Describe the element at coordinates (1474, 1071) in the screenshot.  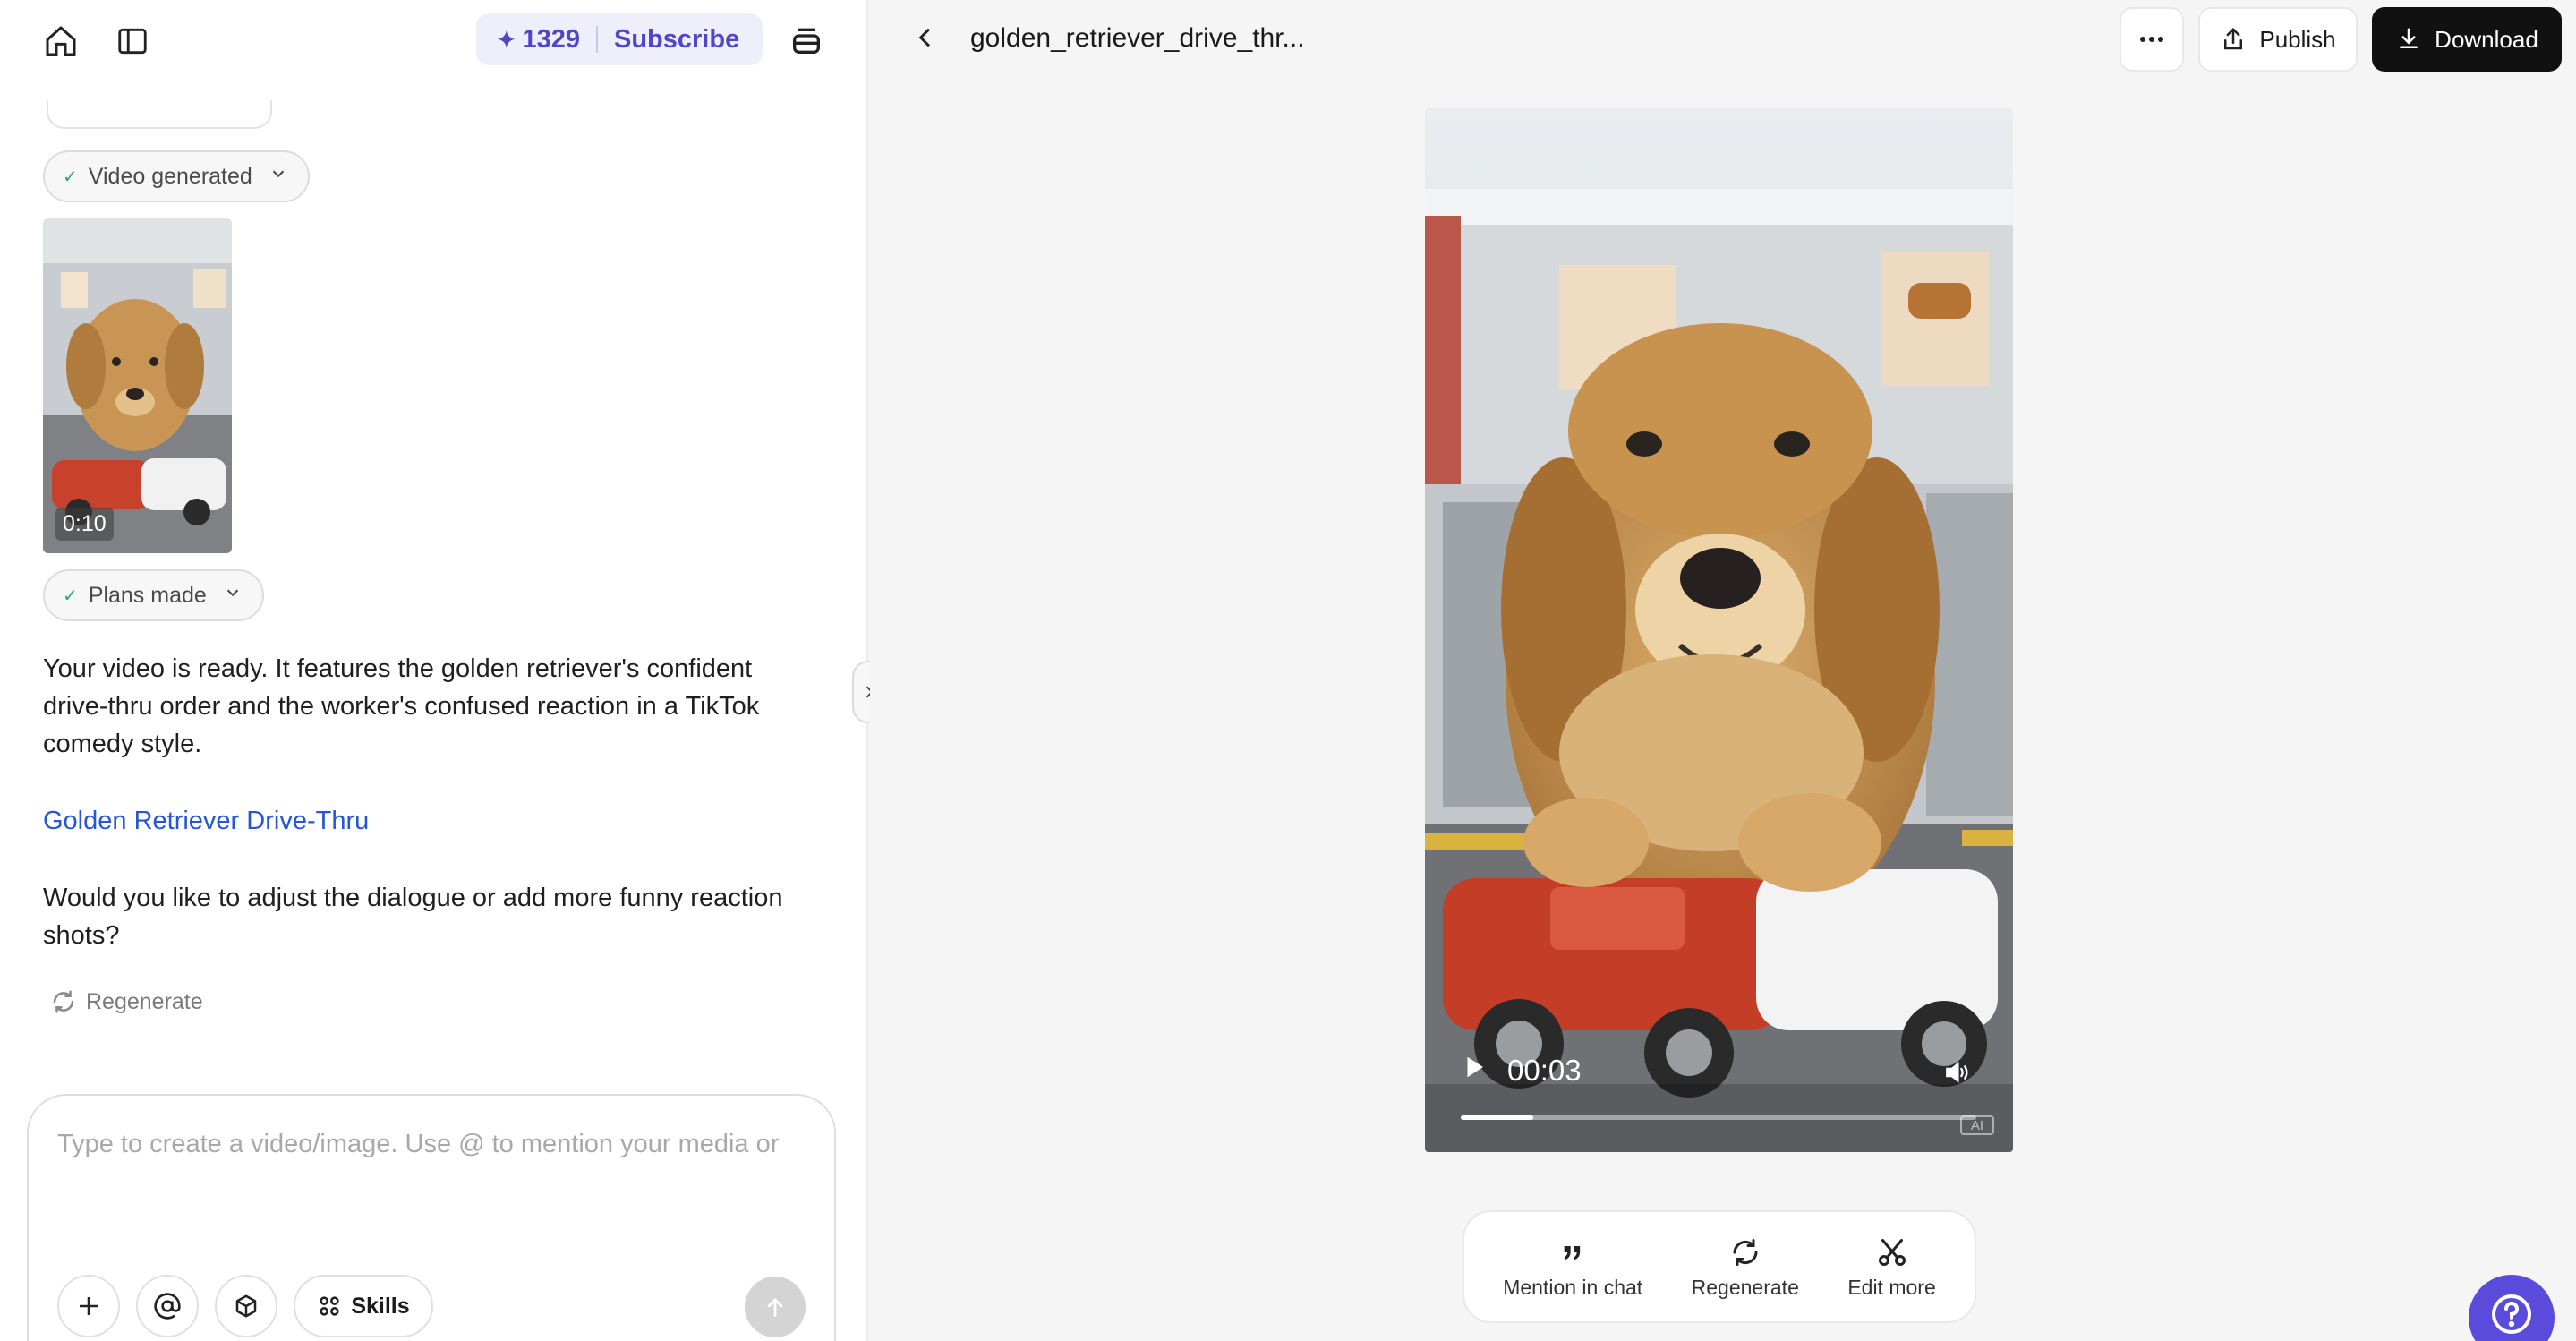
I see `play-icon` at that location.